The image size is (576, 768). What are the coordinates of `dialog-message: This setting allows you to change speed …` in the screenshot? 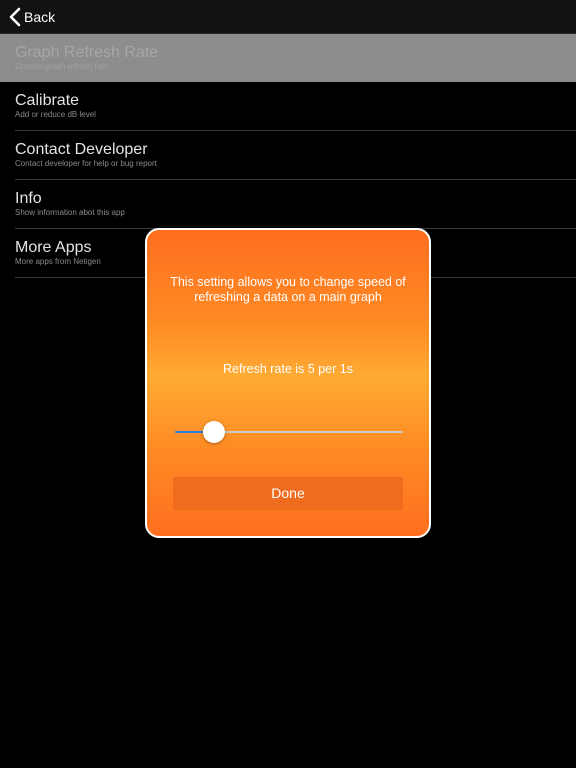 It's located at (288, 289).